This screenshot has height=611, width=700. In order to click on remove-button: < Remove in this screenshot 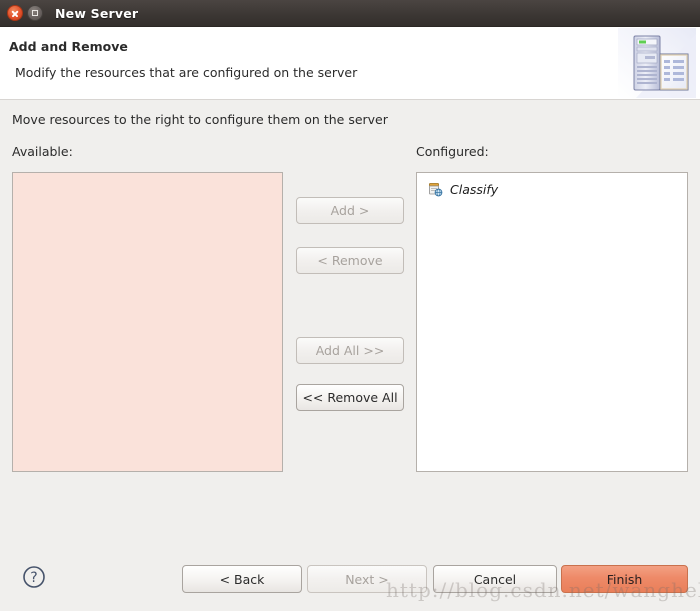, I will do `click(350, 260)`.